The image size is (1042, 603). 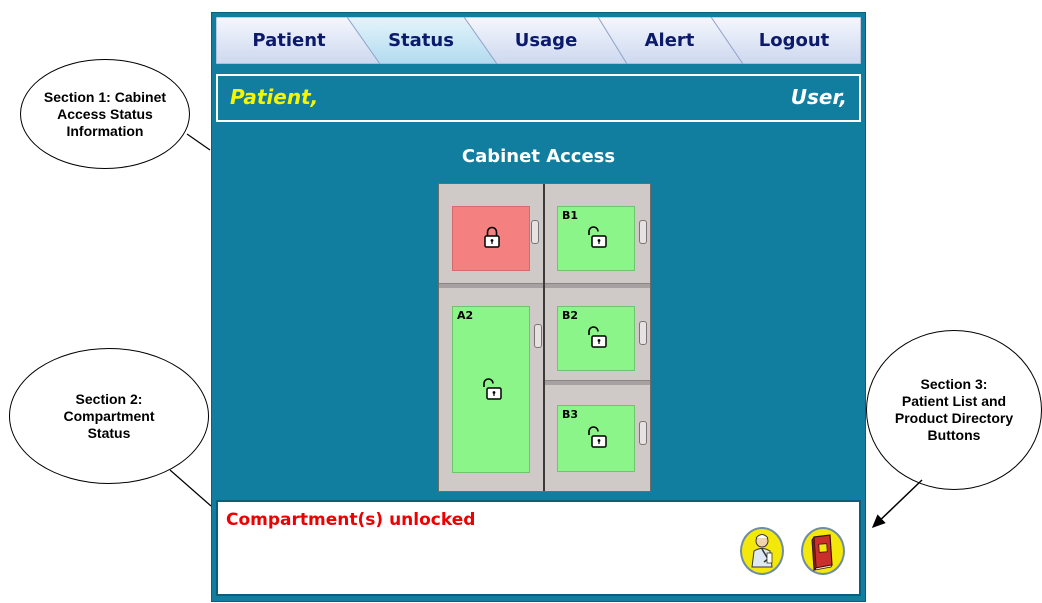 What do you see at coordinates (897, 504) in the screenshot?
I see `section3-pointer` at bounding box center [897, 504].